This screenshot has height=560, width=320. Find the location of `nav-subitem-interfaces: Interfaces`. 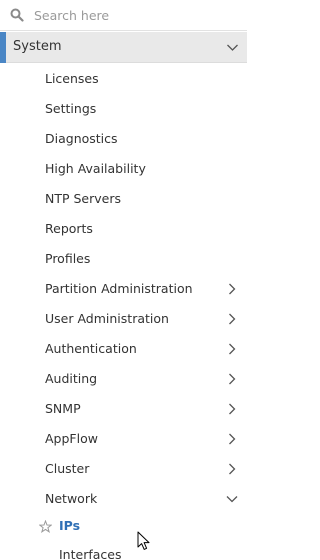

nav-subitem-interfaces: Interfaces is located at coordinates (123, 550).